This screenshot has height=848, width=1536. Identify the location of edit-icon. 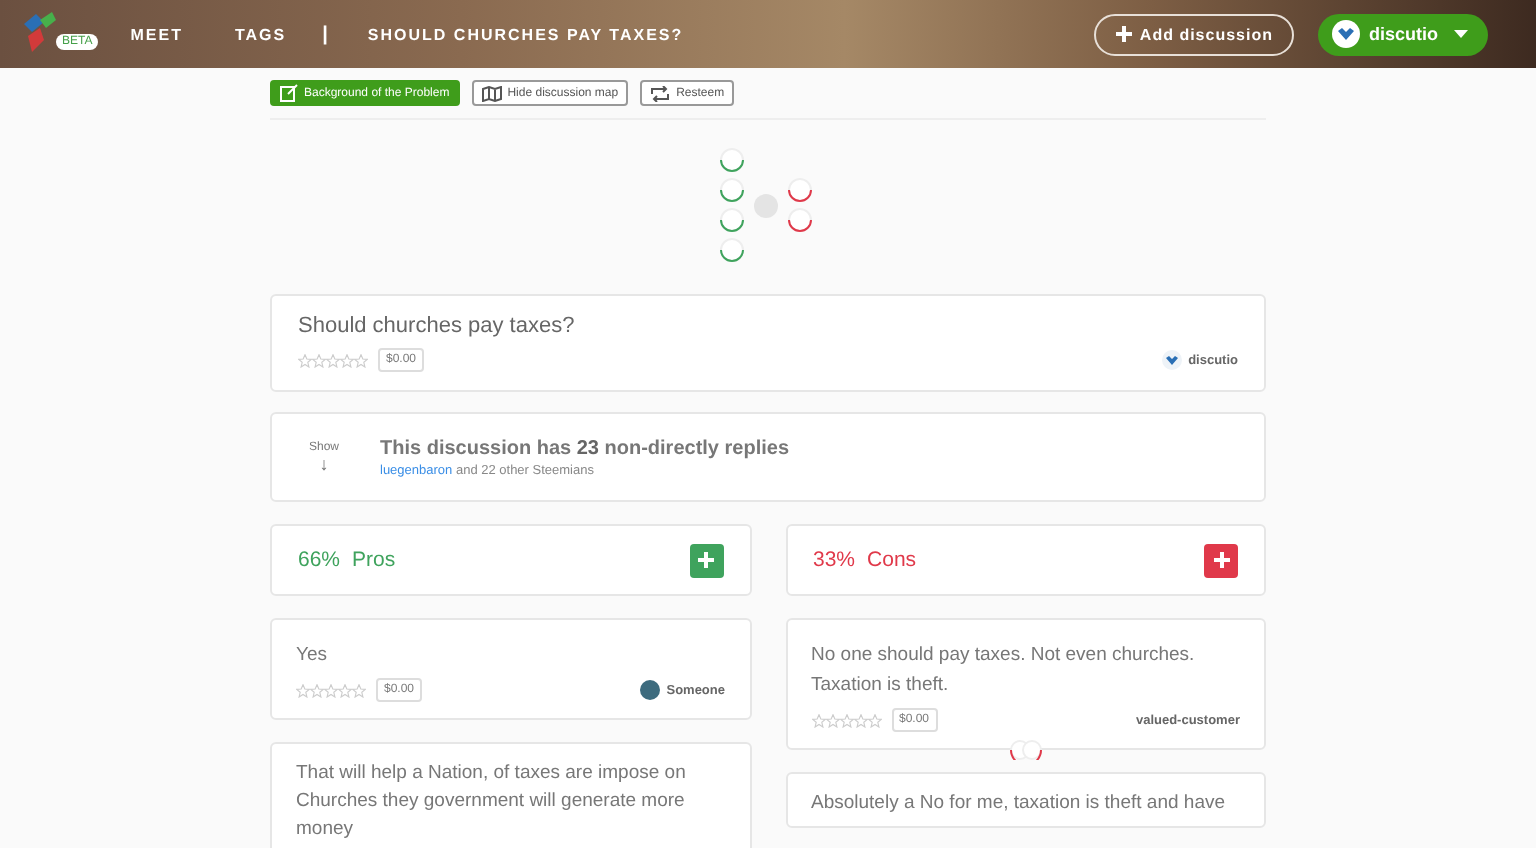
(289, 93).